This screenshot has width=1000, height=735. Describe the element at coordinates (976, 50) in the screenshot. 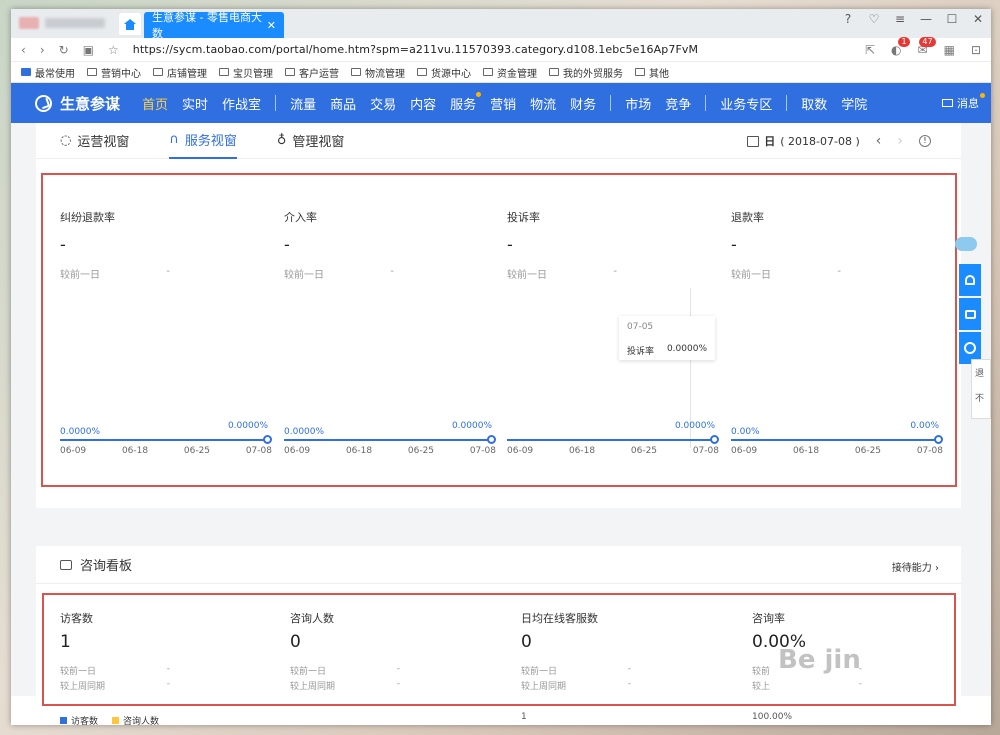

I see `lock-icon: ⊡` at that location.